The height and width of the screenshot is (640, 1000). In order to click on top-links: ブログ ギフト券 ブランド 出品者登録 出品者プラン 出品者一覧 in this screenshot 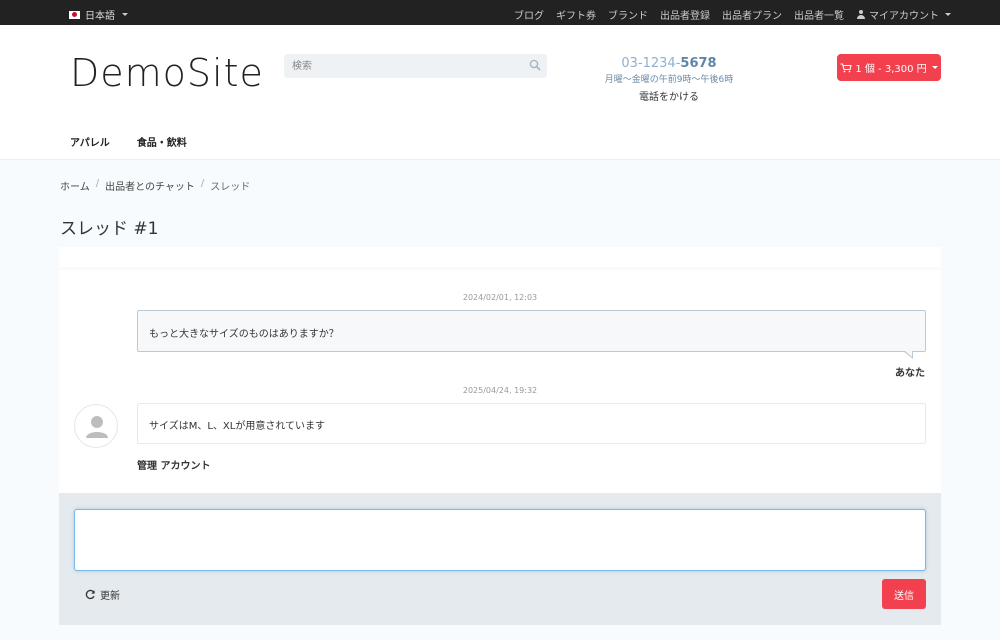, I will do `click(679, 14)`.